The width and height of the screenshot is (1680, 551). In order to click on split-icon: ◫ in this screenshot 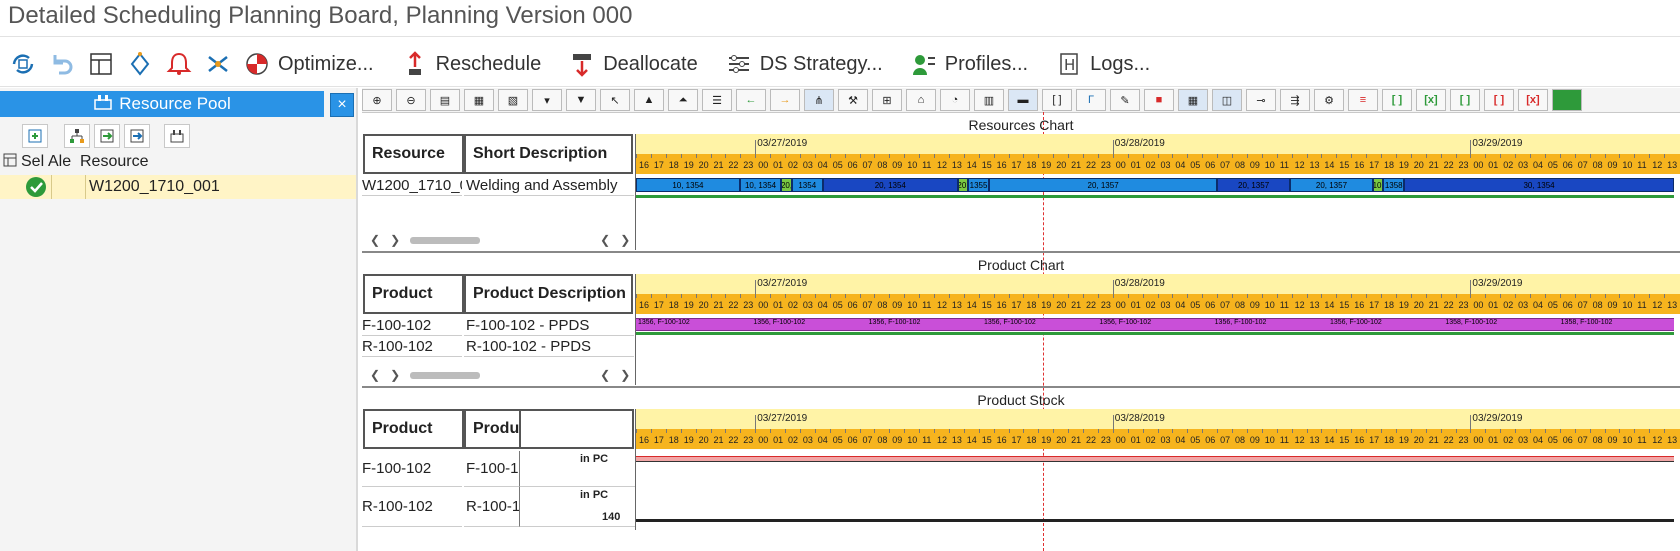, I will do `click(1227, 100)`.